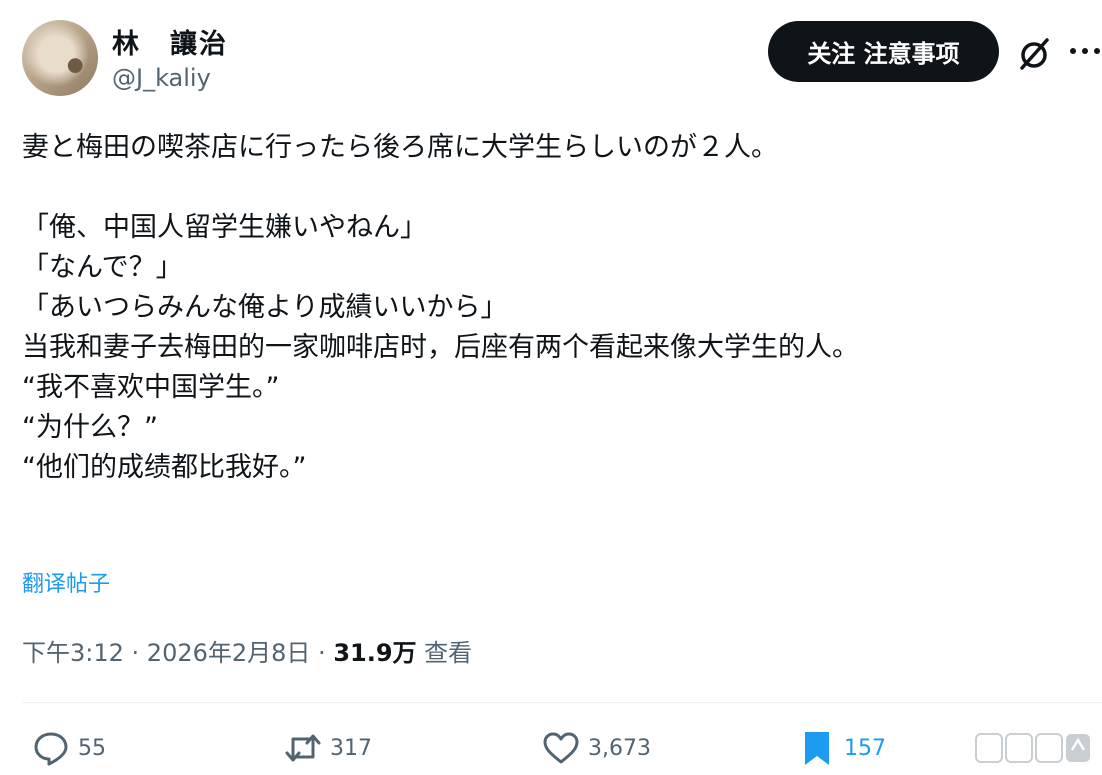 This screenshot has width=1102, height=775. I want to click on tweet-meta: 下午3:12 · 2026年2月8日 · 31.9万 查看, so click(247, 650).